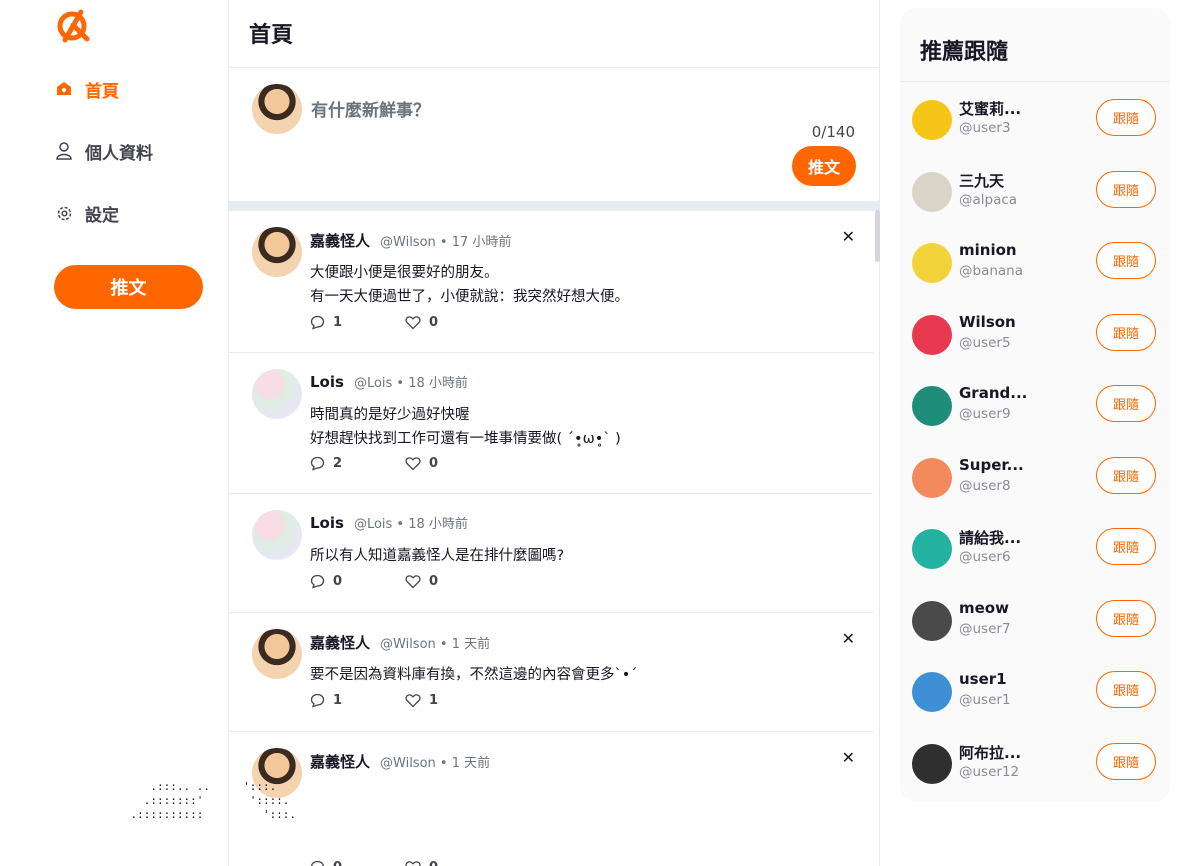 Image resolution: width=1200 pixels, height=866 pixels. I want to click on compose-tweet-button: 推文, so click(824, 166).